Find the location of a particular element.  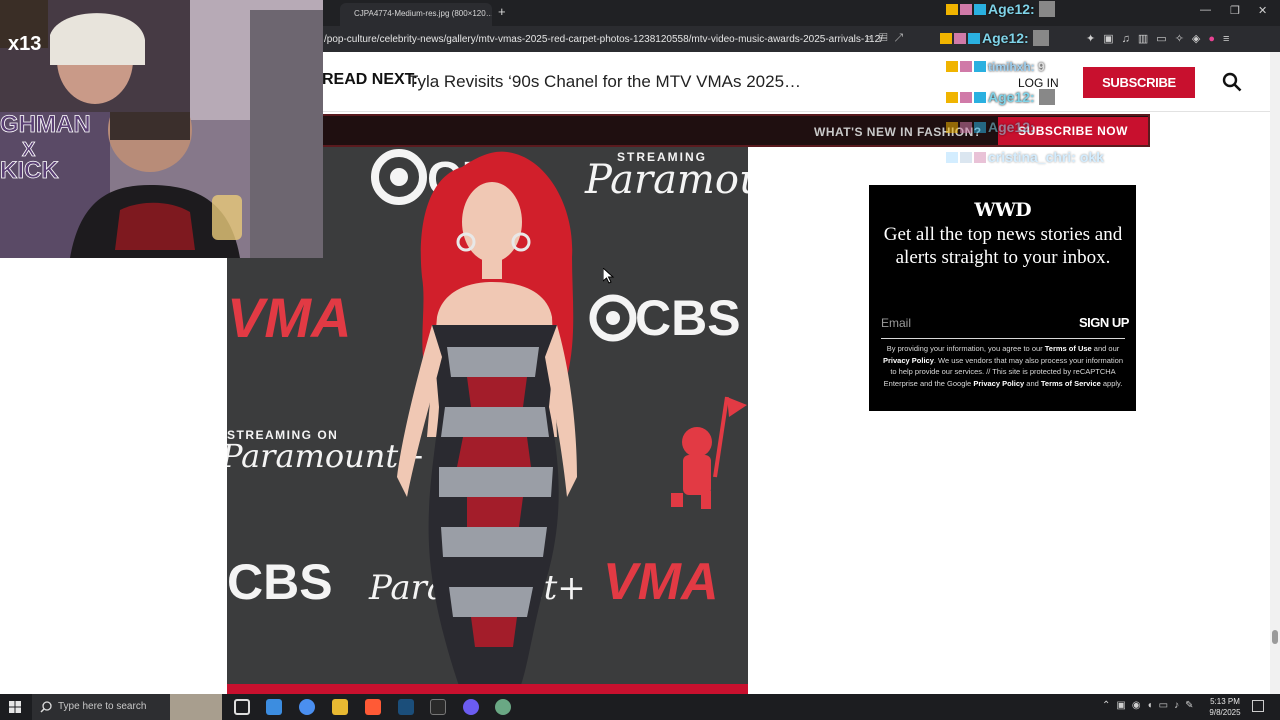

chat-icon: ◉ is located at coordinates (1139, 705).